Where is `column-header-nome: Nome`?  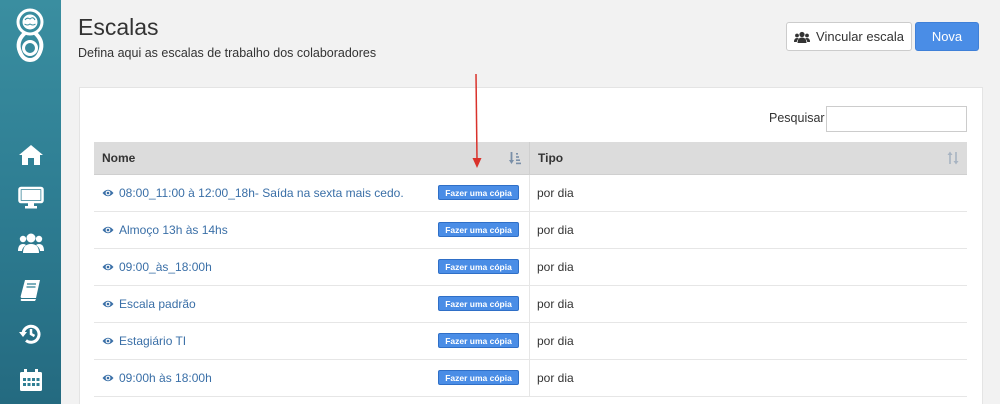 column-header-nome: Nome is located at coordinates (312, 158).